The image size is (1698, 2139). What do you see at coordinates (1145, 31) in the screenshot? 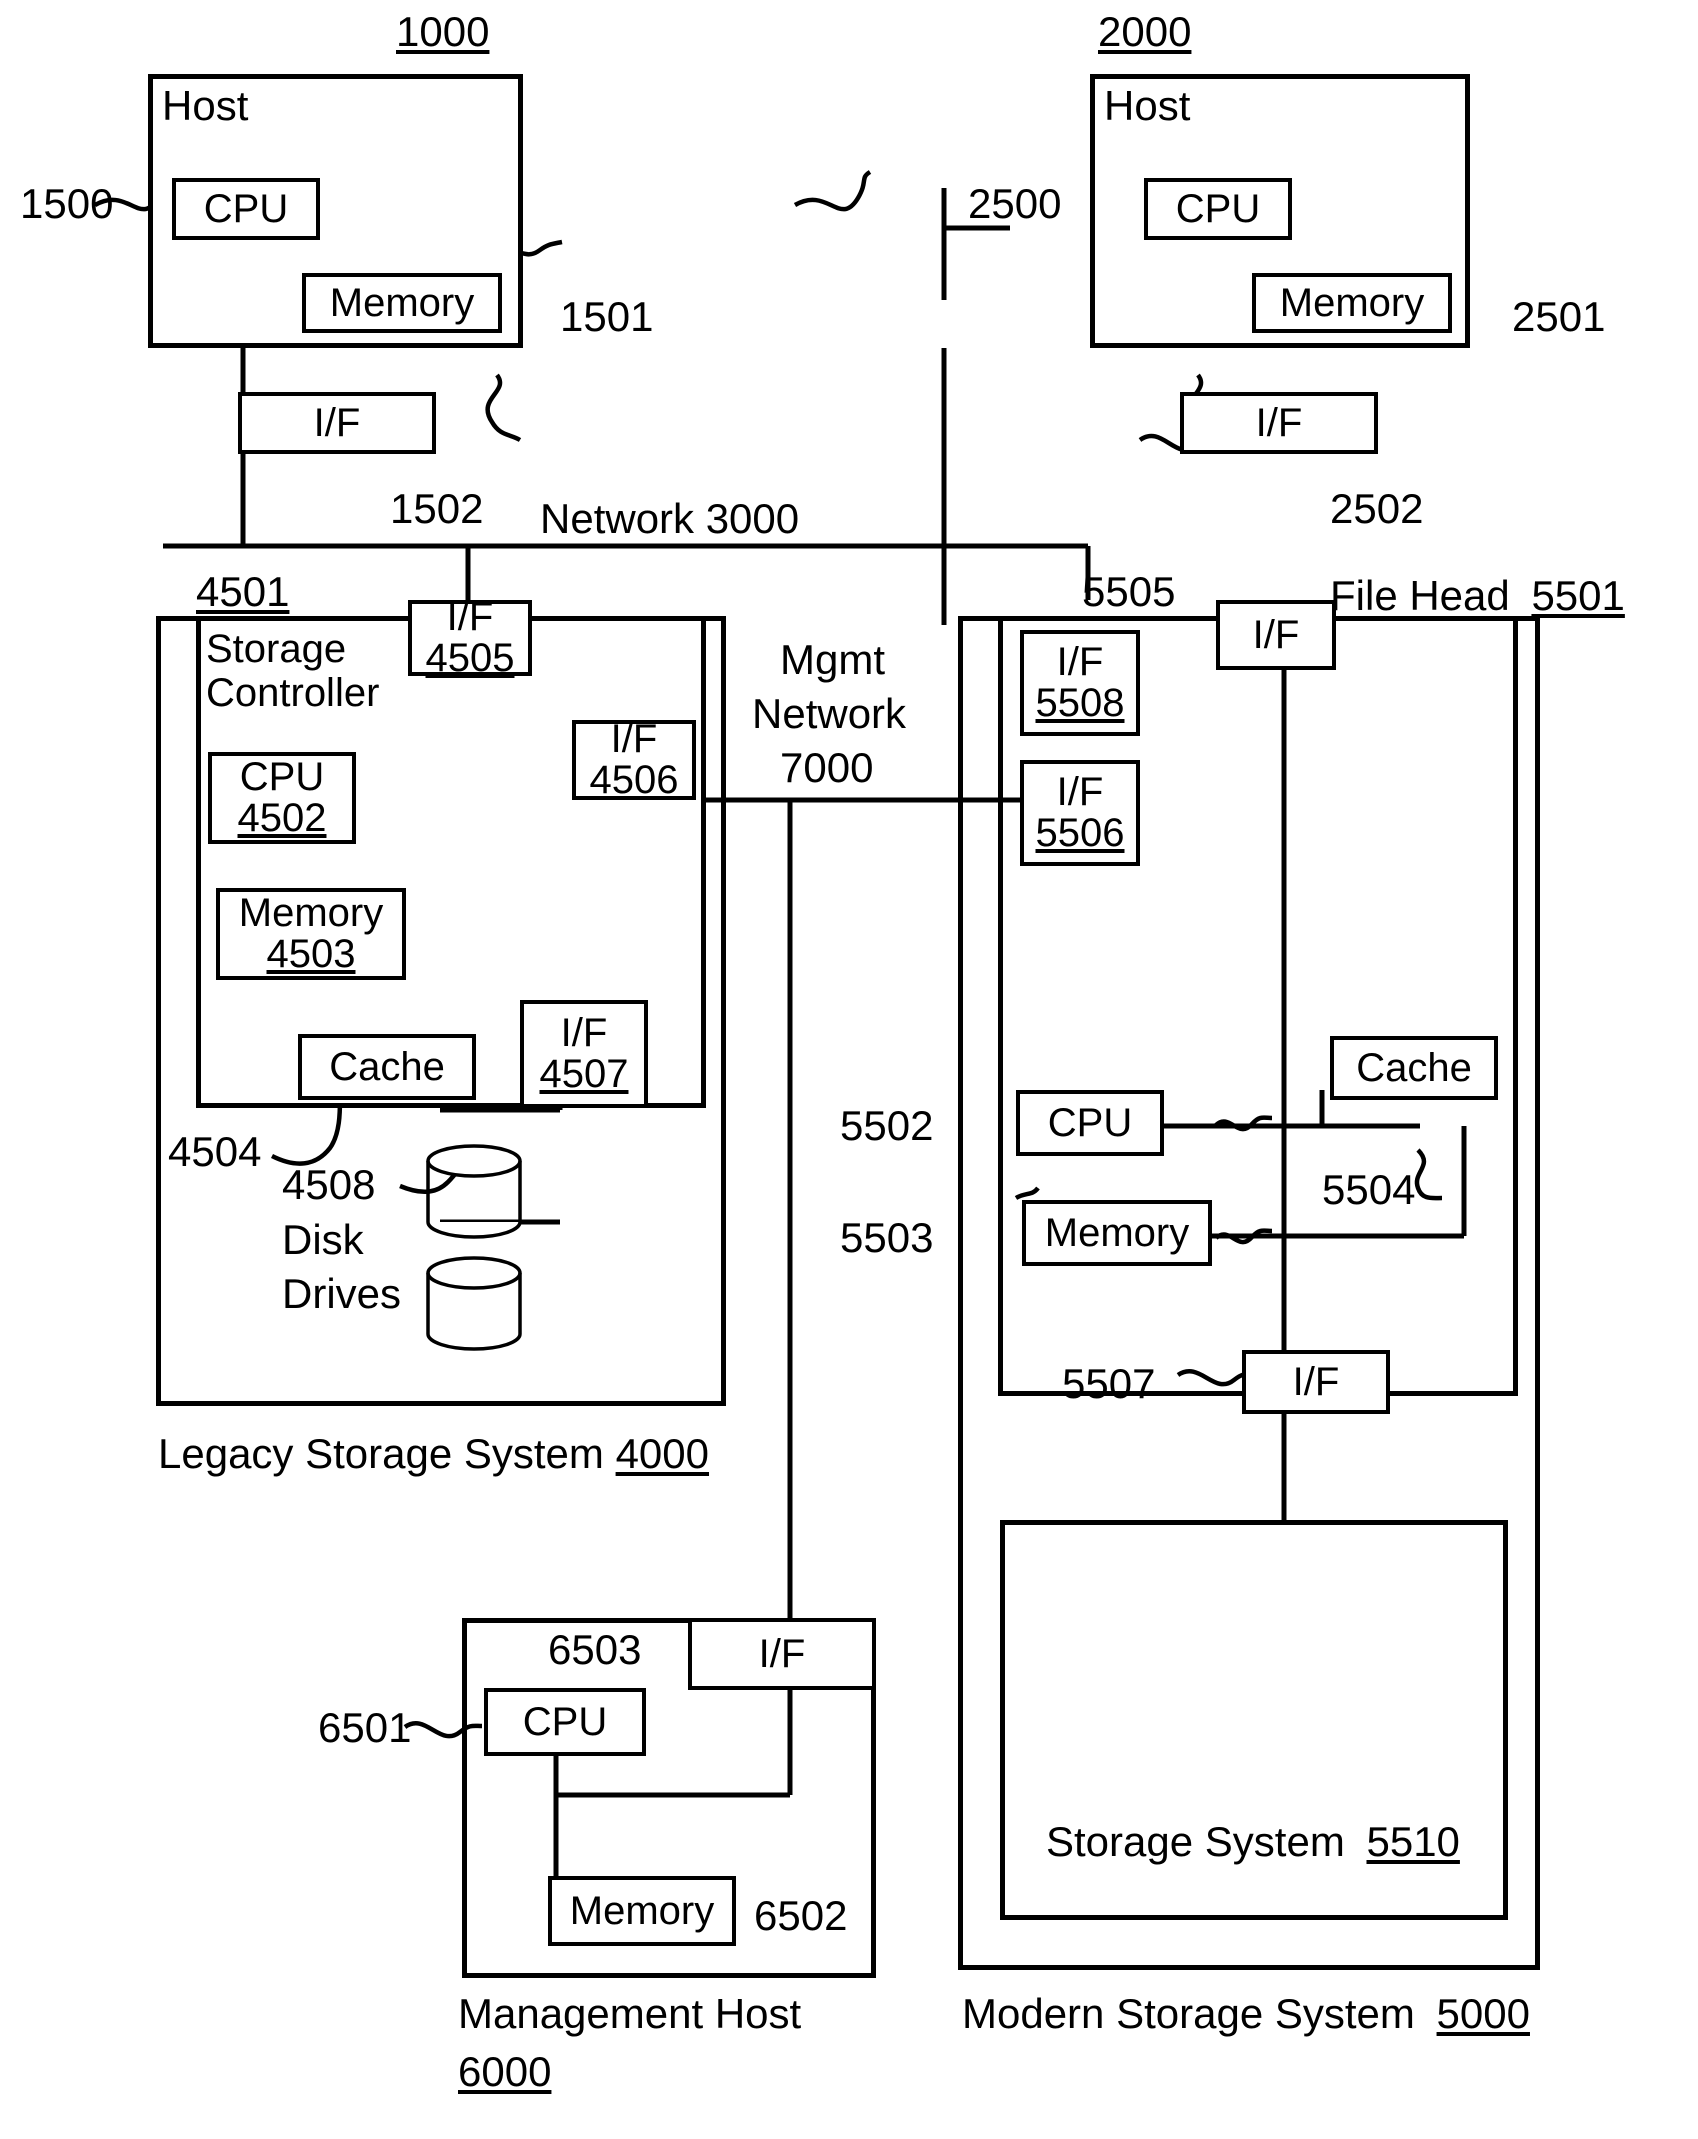
I see `host-2000-ref: 2000` at bounding box center [1145, 31].